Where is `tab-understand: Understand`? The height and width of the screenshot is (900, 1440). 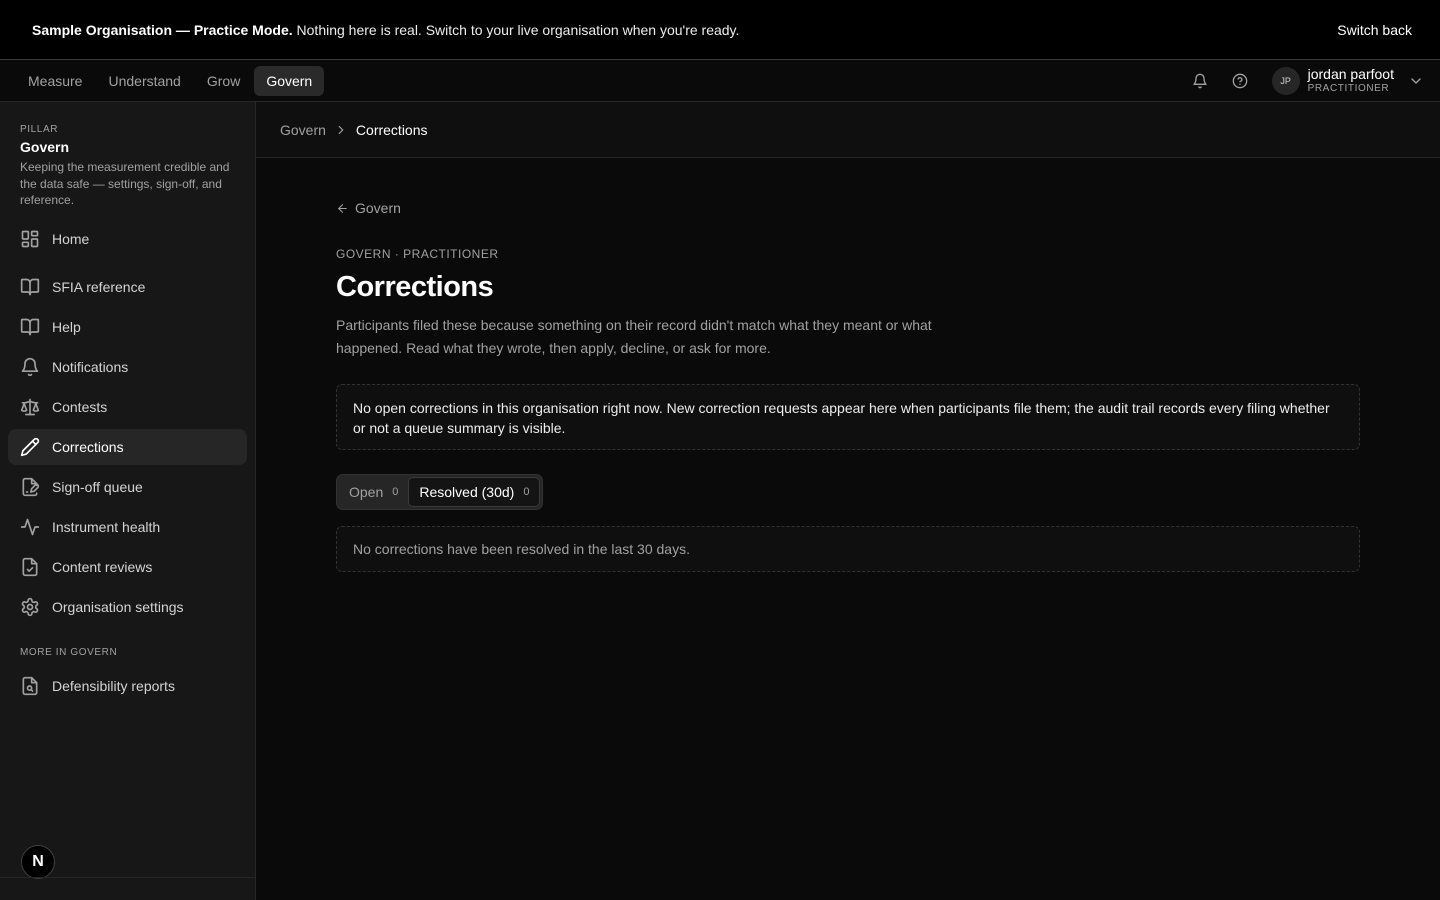
tab-understand: Understand is located at coordinates (144, 81).